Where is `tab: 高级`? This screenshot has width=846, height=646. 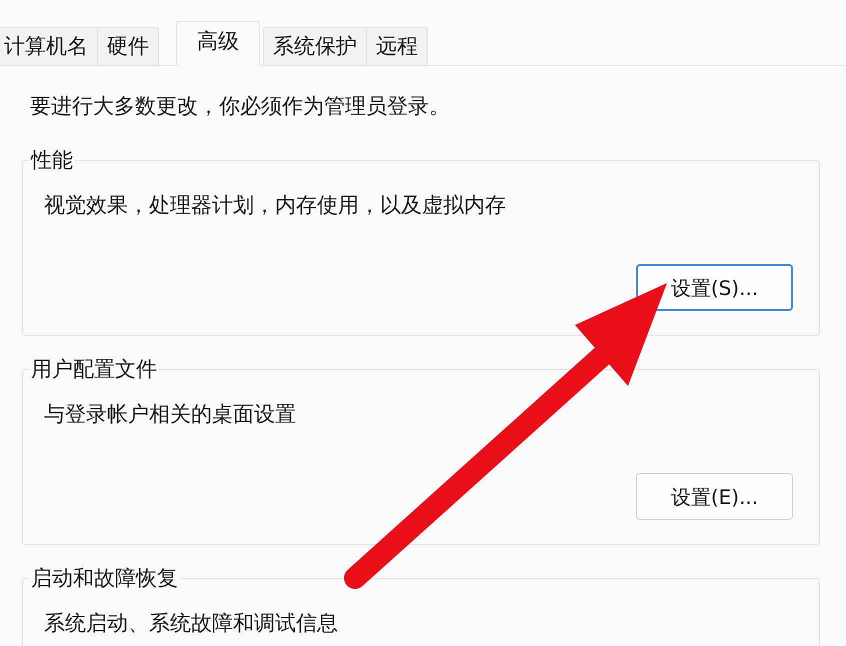 tab: 高级 is located at coordinates (218, 43).